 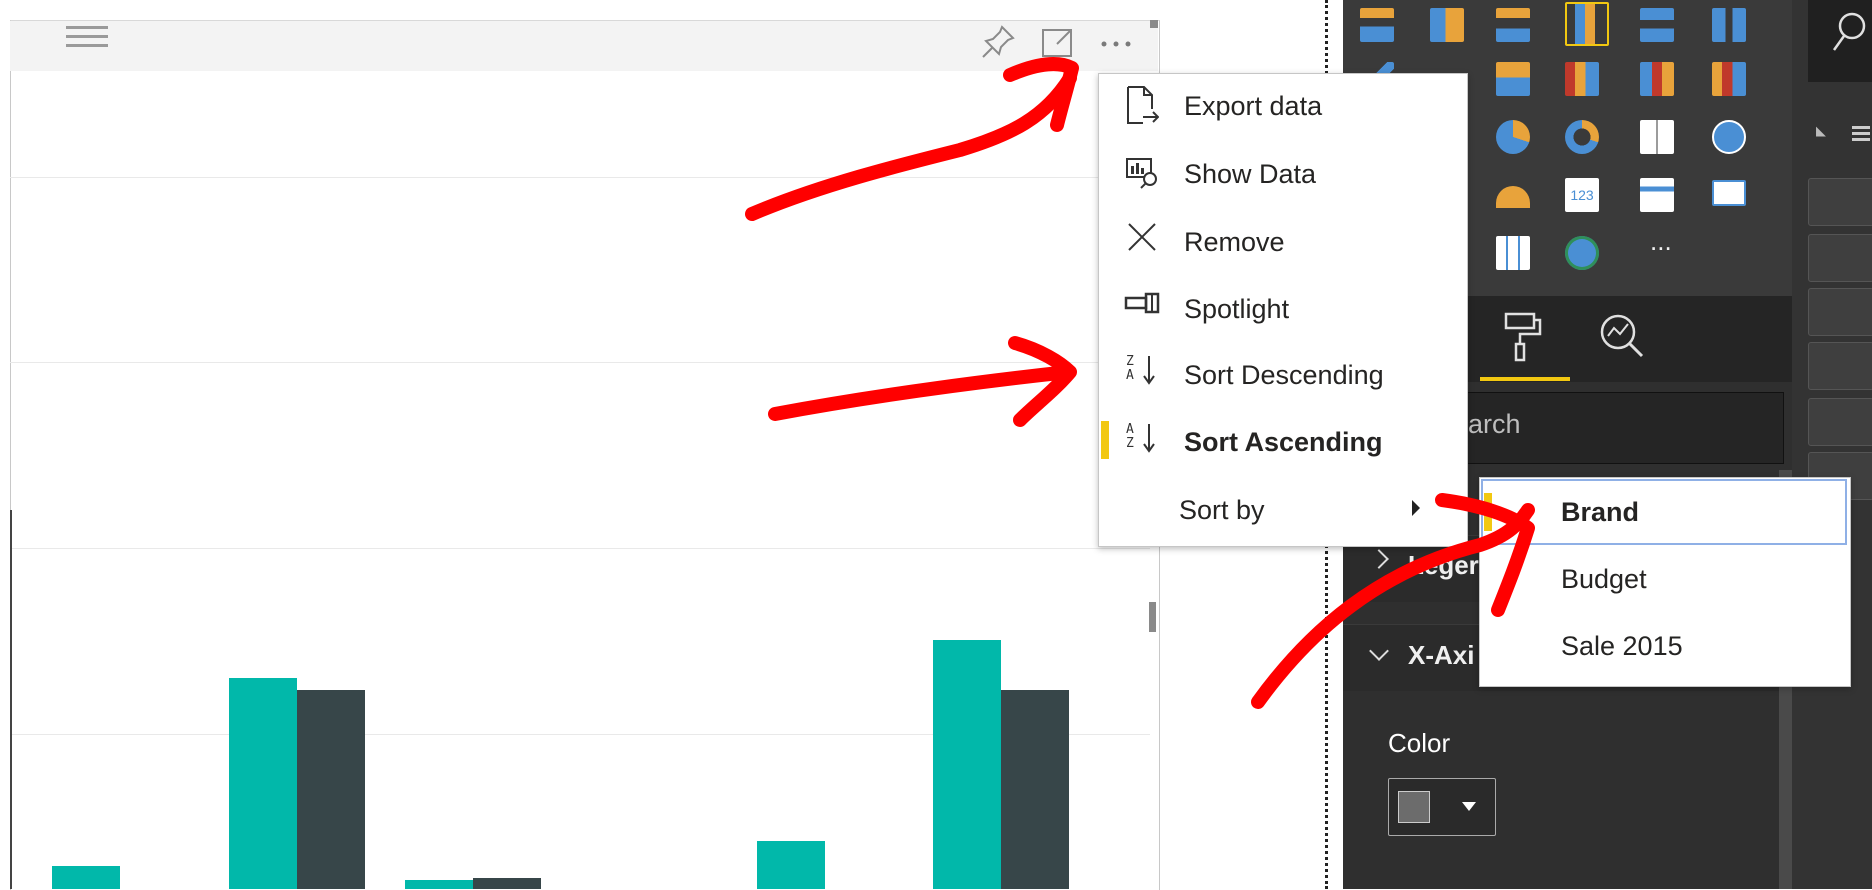 What do you see at coordinates (1657, 137) in the screenshot?
I see `treemap-icon` at bounding box center [1657, 137].